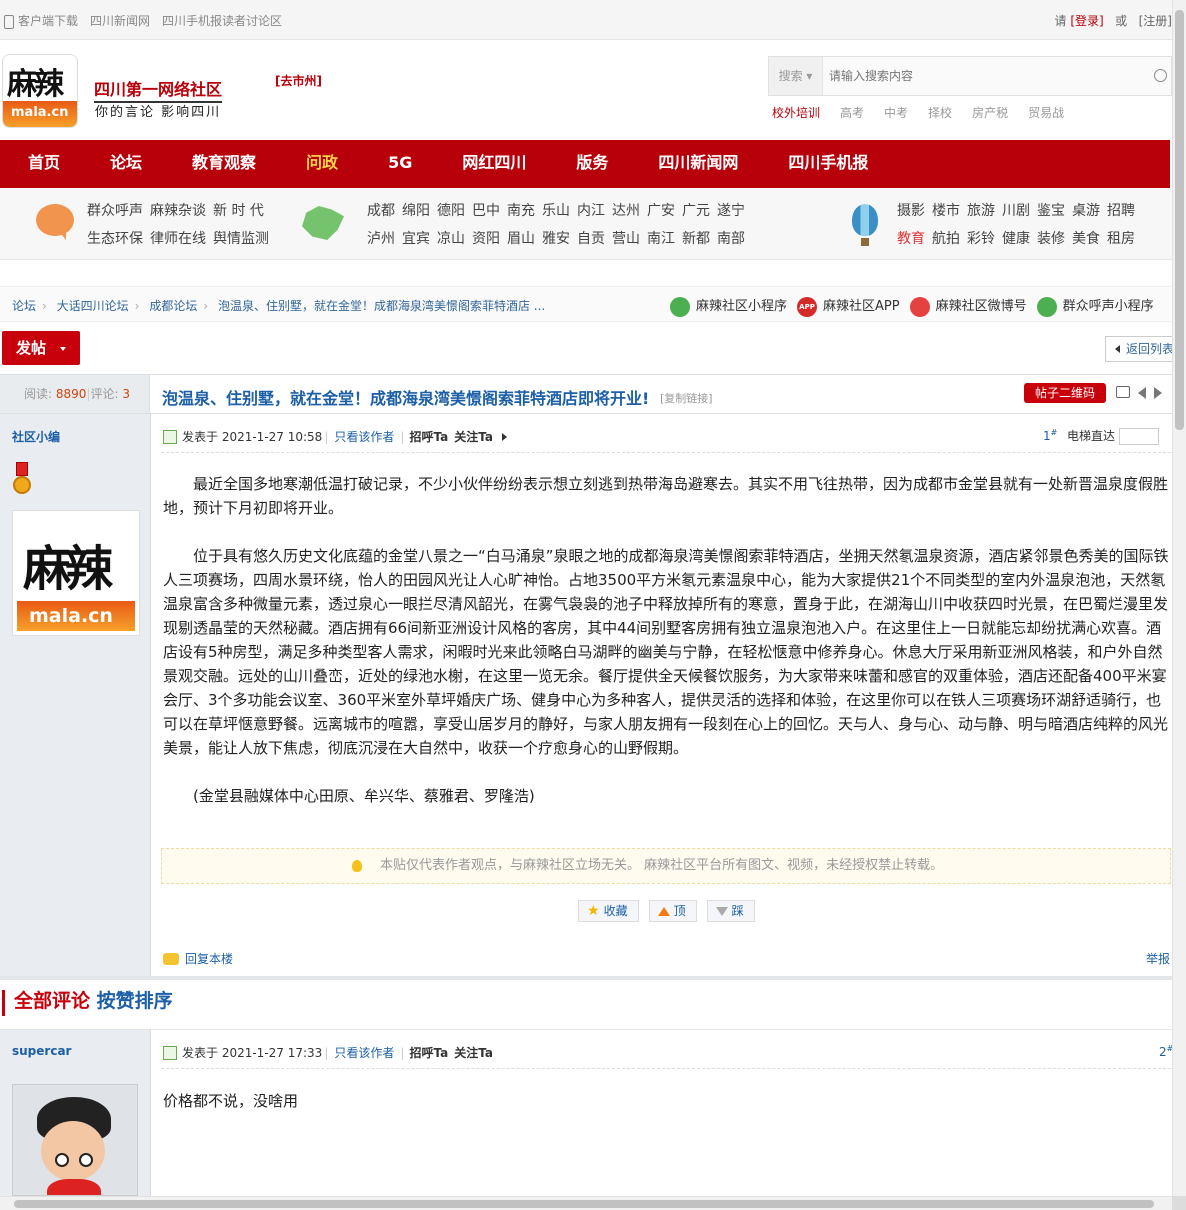 Image resolution: width=1186 pixels, height=1210 pixels. Describe the element at coordinates (36, 436) in the screenshot. I see `author-name: 社区小编` at that location.